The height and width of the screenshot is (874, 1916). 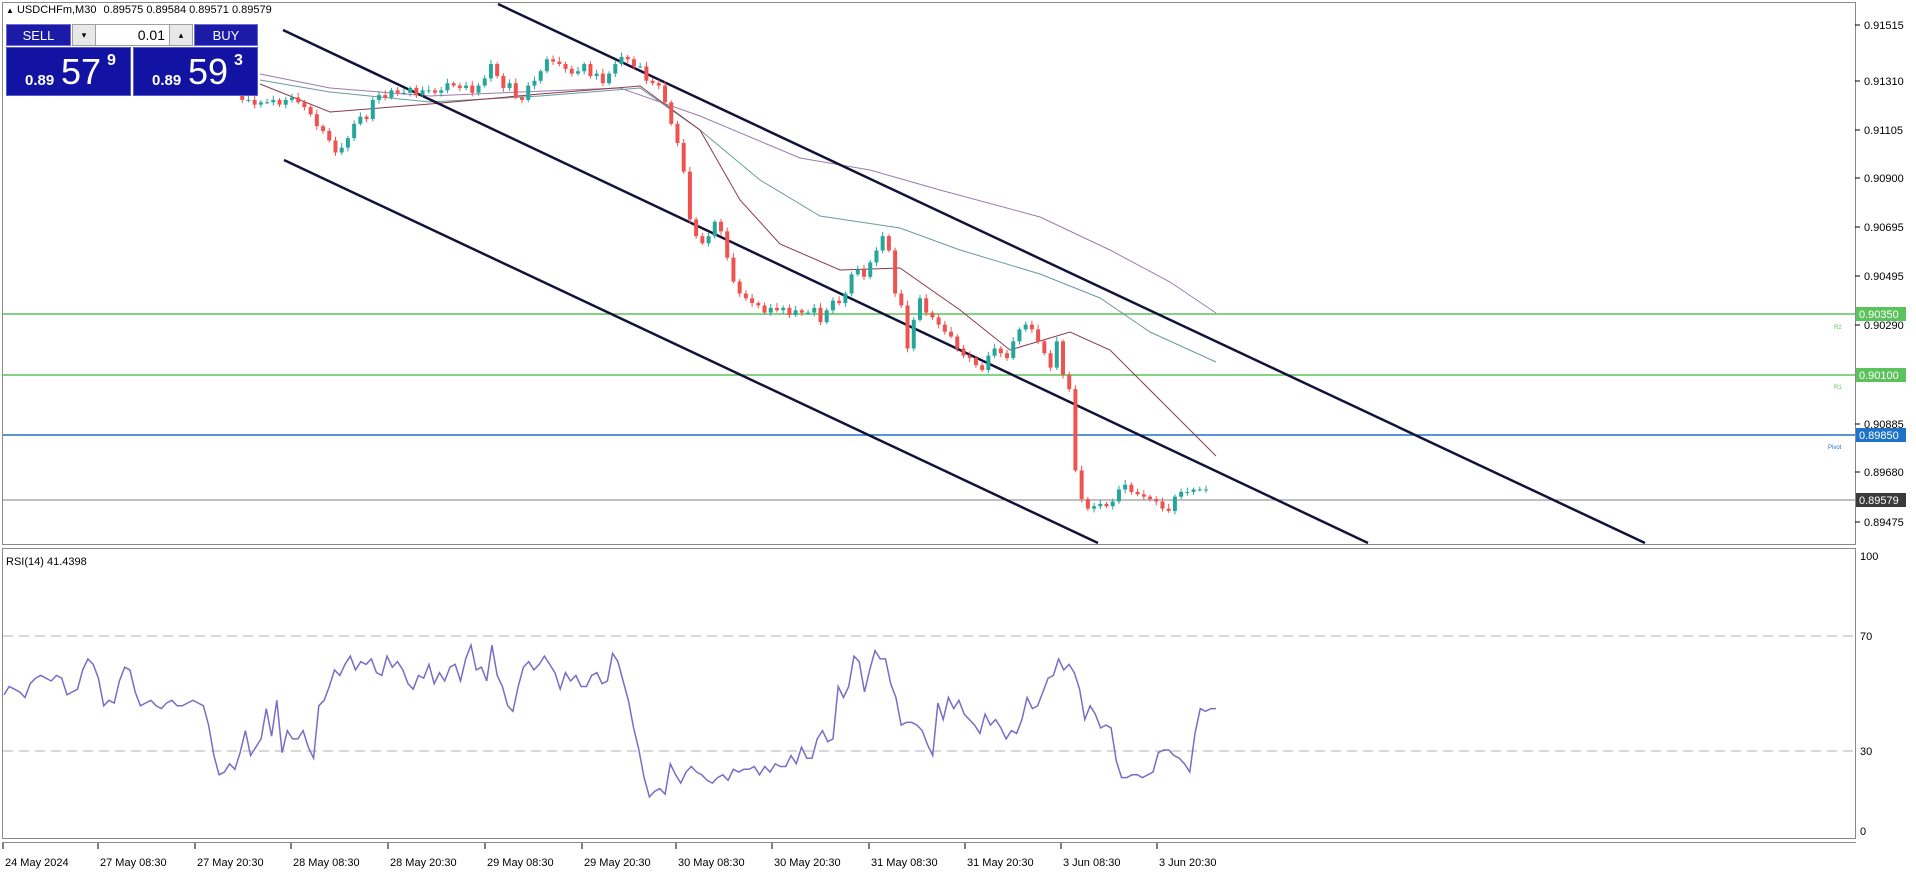 I want to click on time-axis-label: 3 Jun 20:30, so click(x=1188, y=863).